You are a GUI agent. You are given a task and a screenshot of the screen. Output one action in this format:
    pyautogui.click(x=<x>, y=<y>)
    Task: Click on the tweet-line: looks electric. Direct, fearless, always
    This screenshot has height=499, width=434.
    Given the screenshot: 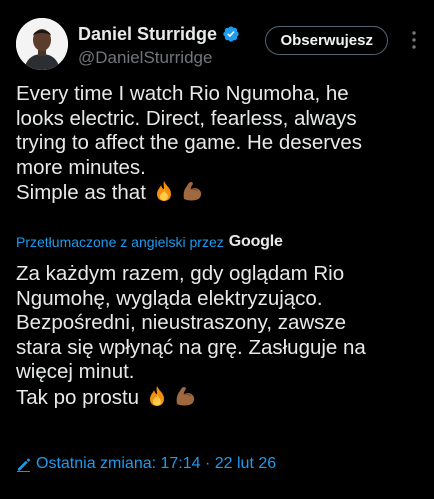 What is the action you would take?
    pyautogui.click(x=186, y=118)
    